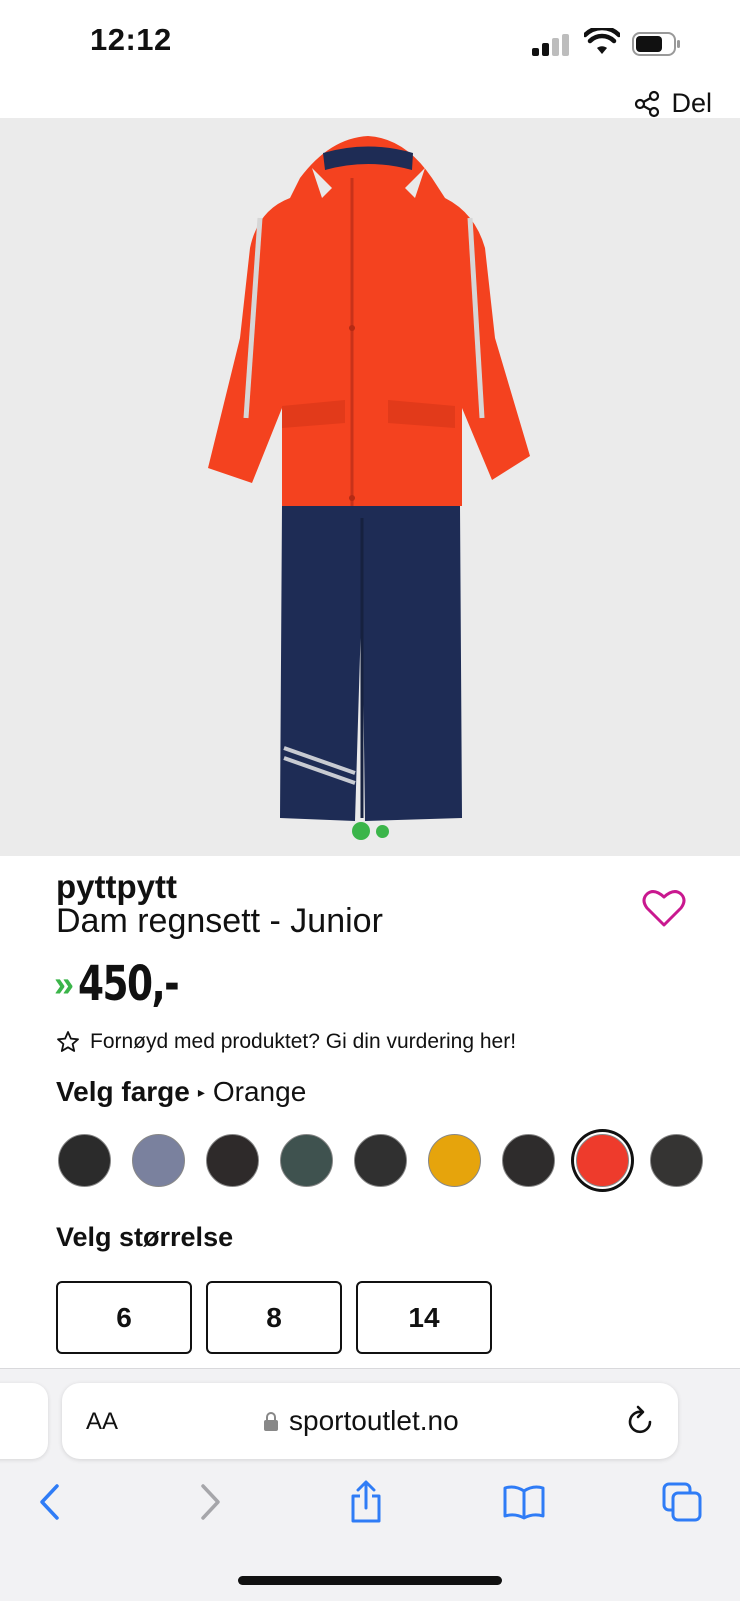 Image resolution: width=740 pixels, height=1601 pixels. I want to click on lock-icon, so click(271, 1421).